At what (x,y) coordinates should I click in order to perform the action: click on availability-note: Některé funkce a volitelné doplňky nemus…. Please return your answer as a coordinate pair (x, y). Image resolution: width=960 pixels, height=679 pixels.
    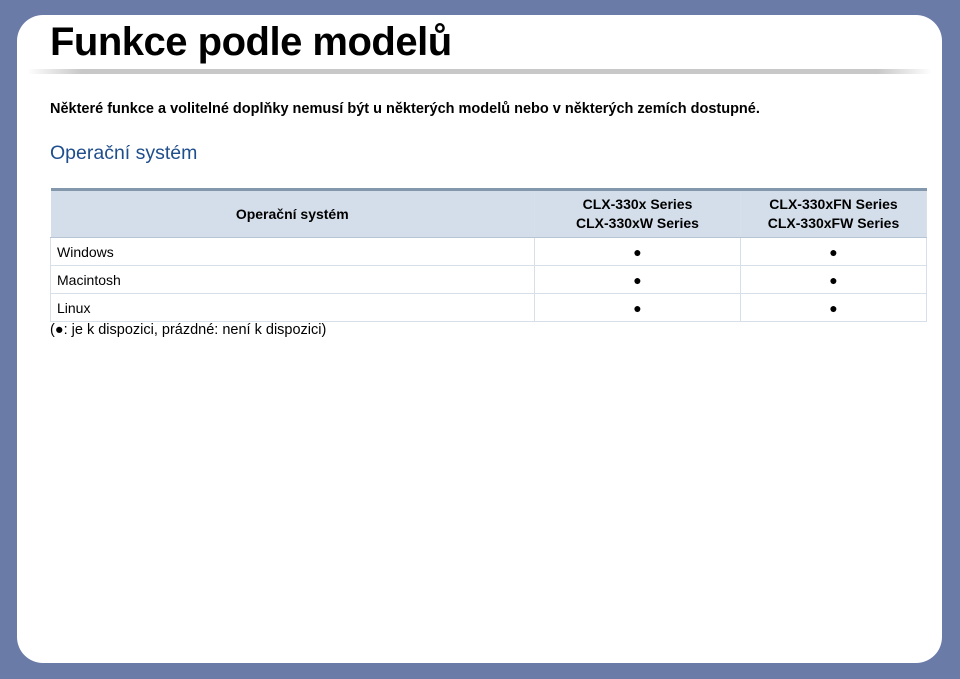
    Looking at the image, I should click on (405, 109).